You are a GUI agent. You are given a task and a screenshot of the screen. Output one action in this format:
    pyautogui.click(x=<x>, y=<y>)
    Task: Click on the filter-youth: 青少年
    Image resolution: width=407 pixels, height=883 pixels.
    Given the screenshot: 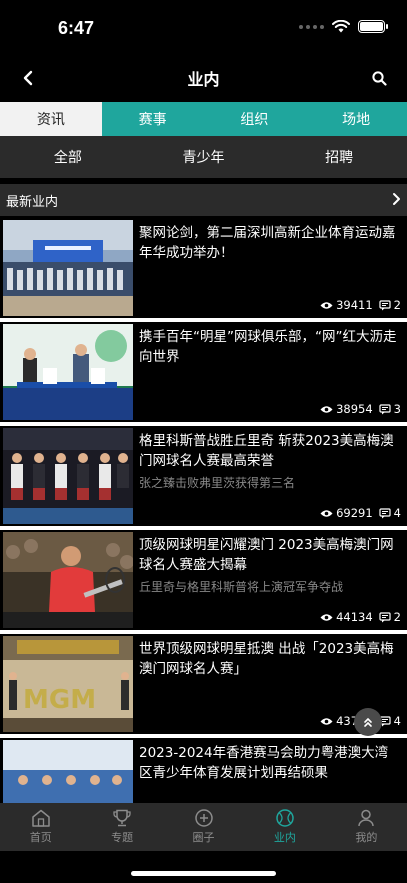 What is the action you would take?
    pyautogui.click(x=204, y=157)
    